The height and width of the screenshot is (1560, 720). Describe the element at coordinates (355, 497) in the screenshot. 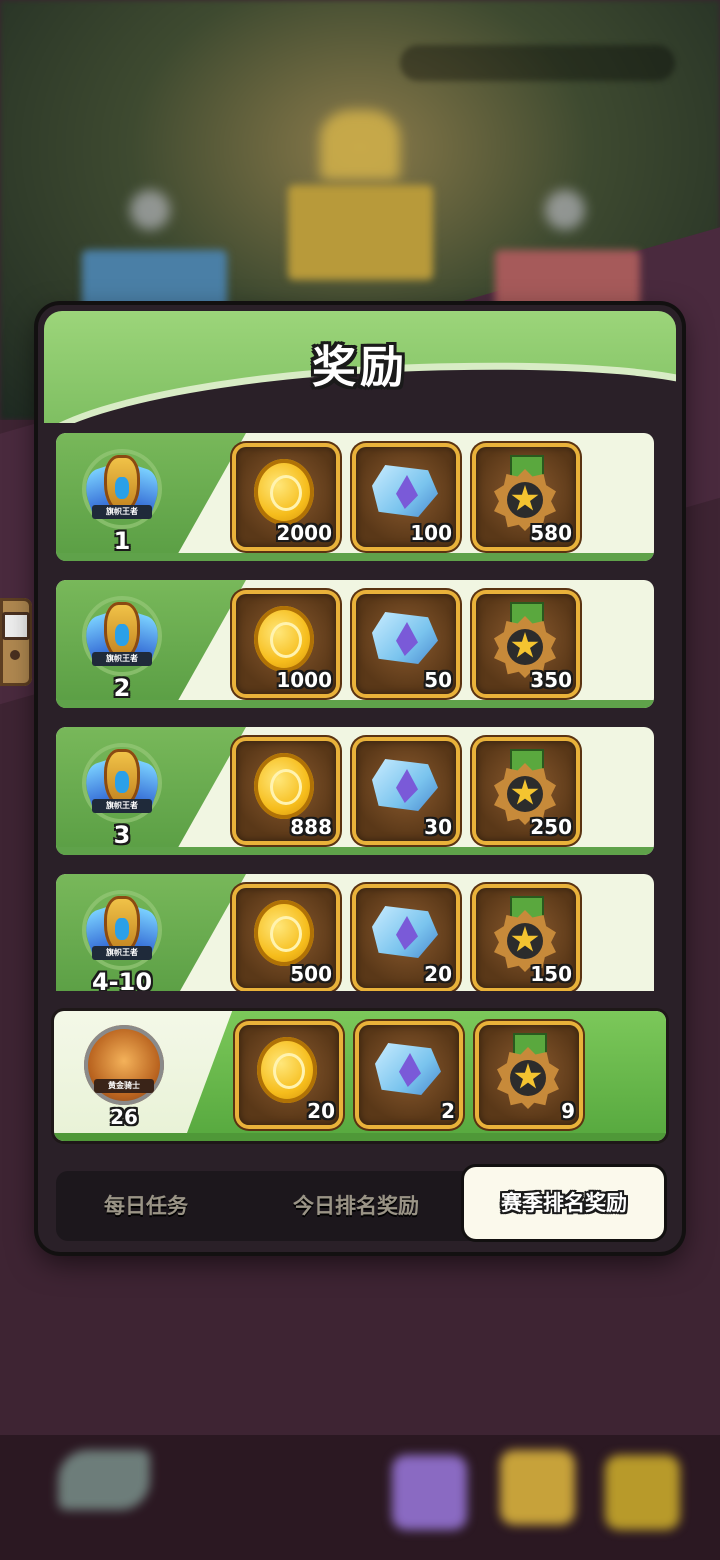

I see `reward-row: 旗帜王者 1 2000 100 580` at that location.